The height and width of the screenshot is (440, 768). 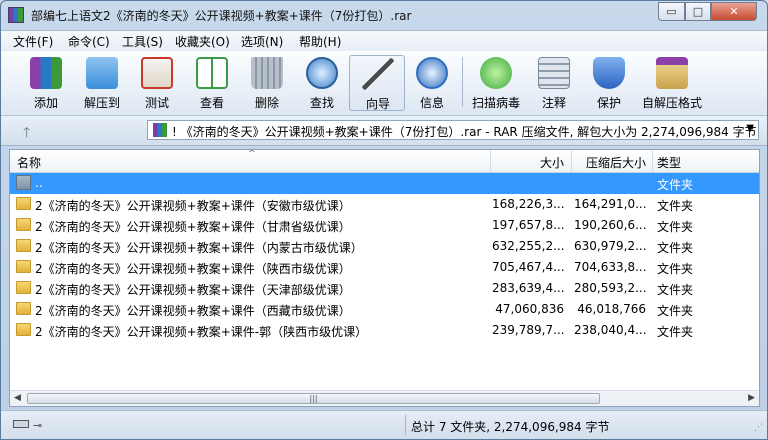 I want to click on close-button: ✕, so click(x=734, y=11).